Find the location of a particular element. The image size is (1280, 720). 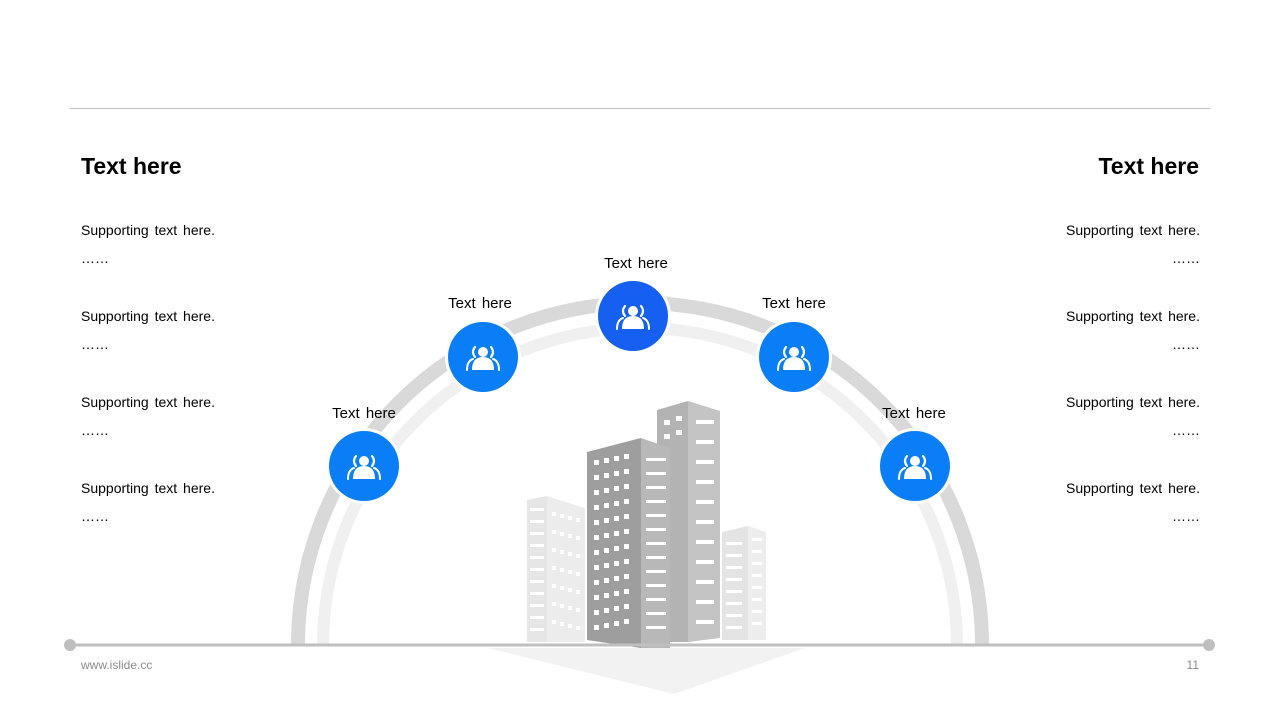

baseline-end-dot is located at coordinates (1209, 645).